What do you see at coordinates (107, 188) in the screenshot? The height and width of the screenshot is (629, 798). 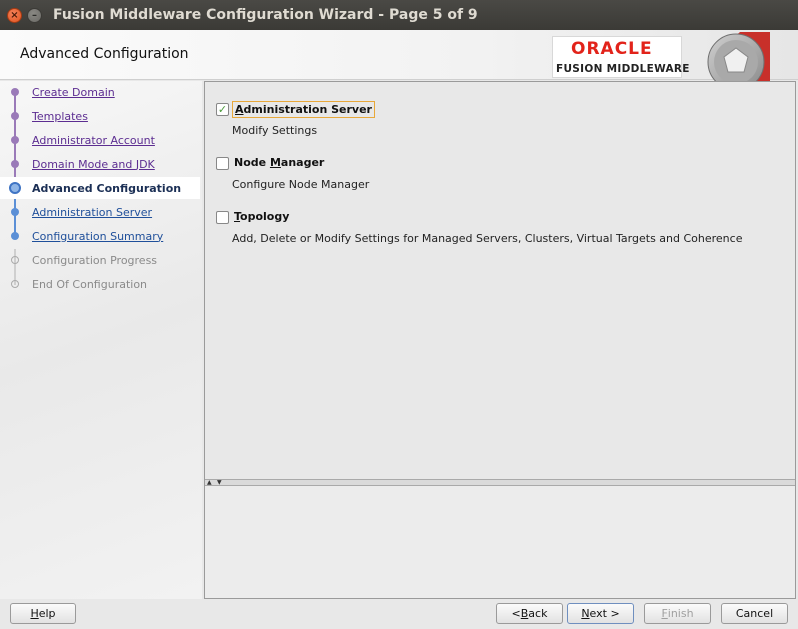 I see `nav-step-label: Advanced Configuration` at bounding box center [107, 188].